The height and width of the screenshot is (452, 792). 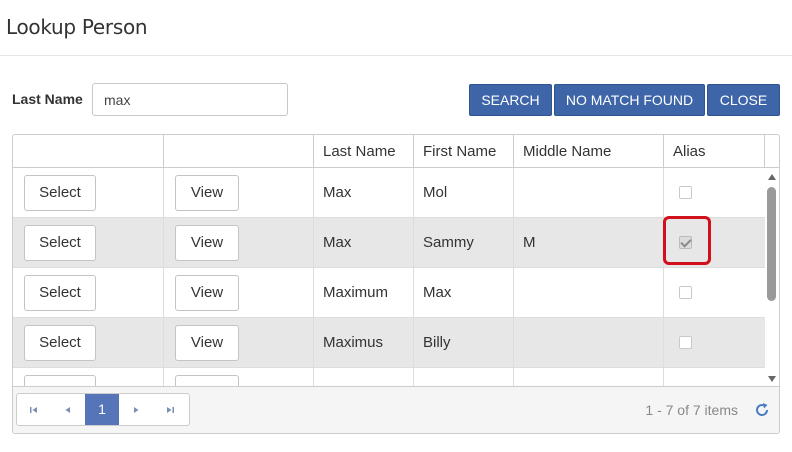 I want to click on column-header-view, so click(x=239, y=151).